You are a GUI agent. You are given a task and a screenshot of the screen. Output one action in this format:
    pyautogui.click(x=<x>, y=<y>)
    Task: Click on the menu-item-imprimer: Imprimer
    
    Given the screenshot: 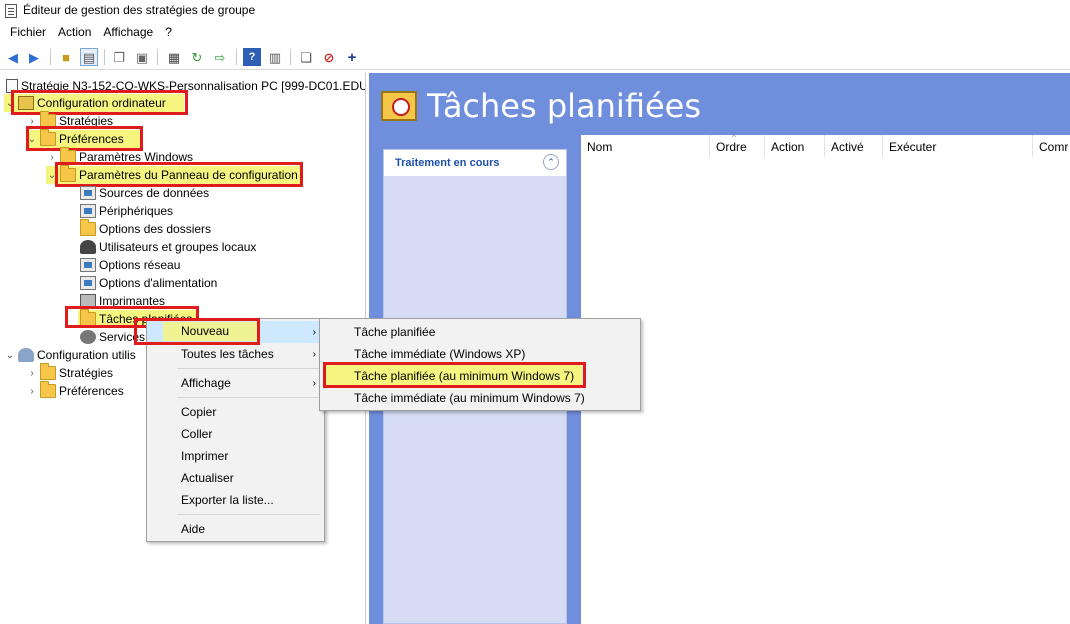 What is the action you would take?
    pyautogui.click(x=235, y=456)
    